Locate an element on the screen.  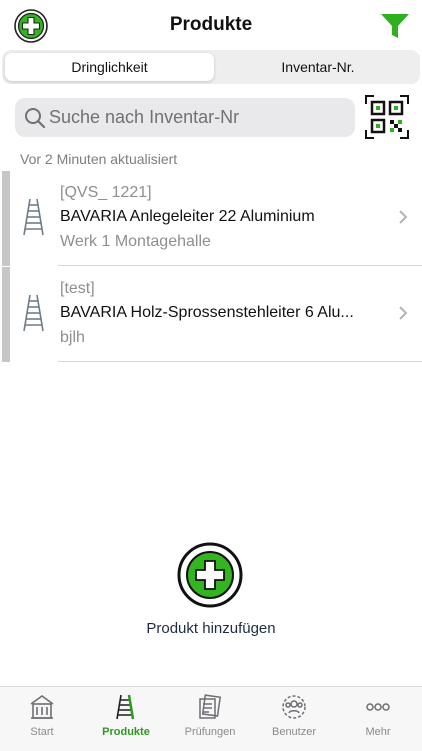
product-location: bjlh is located at coordinates (72, 337).